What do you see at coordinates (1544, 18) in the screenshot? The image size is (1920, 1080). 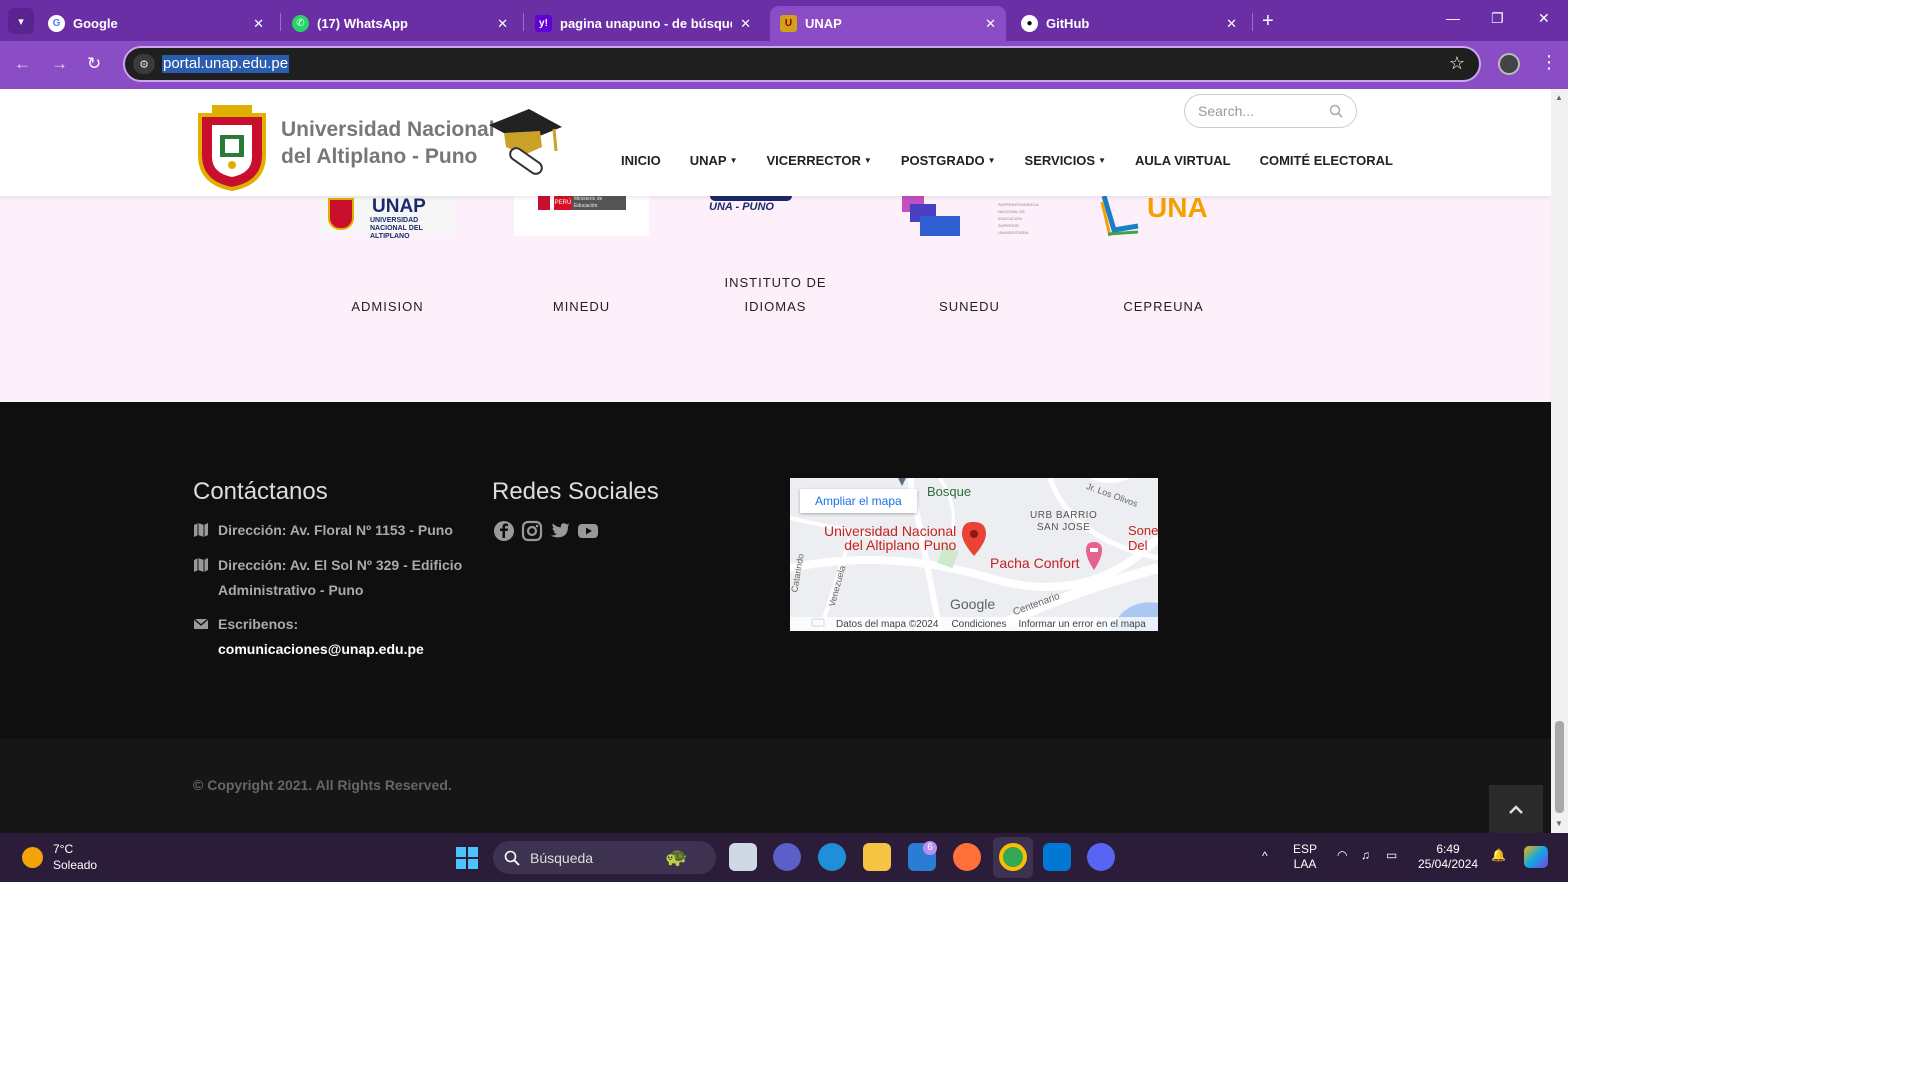 I see `close-window-icon: ✕` at bounding box center [1544, 18].